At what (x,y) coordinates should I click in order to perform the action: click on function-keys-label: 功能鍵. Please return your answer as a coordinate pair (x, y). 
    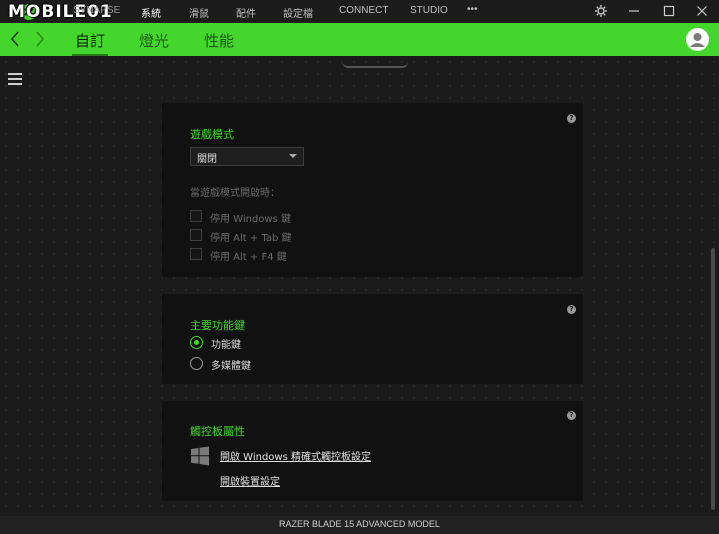
    Looking at the image, I should click on (226, 345).